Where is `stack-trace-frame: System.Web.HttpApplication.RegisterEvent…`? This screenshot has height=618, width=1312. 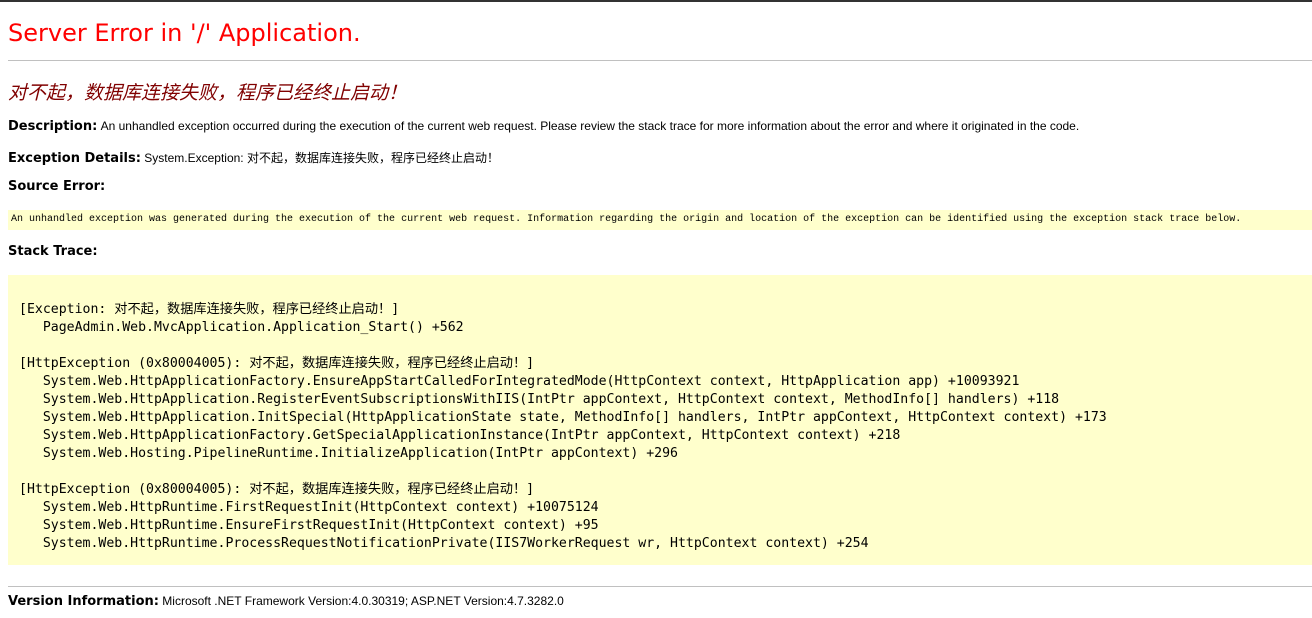
stack-trace-frame: System.Web.HttpApplication.RegisterEvent… is located at coordinates (665, 400).